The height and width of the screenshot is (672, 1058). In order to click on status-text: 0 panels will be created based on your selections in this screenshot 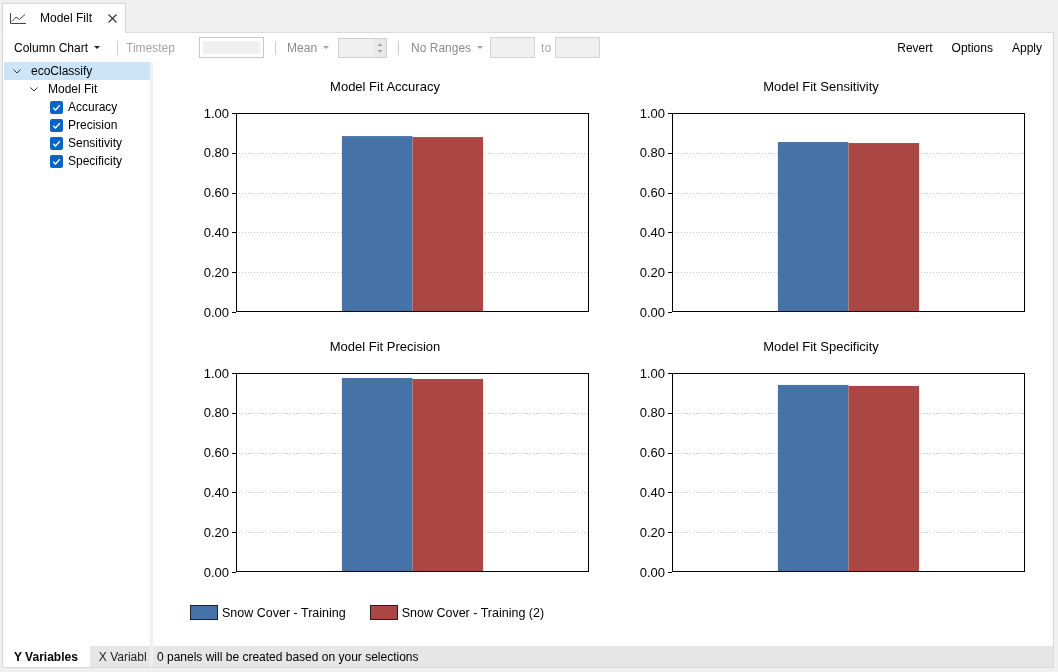, I will do `click(288, 656)`.